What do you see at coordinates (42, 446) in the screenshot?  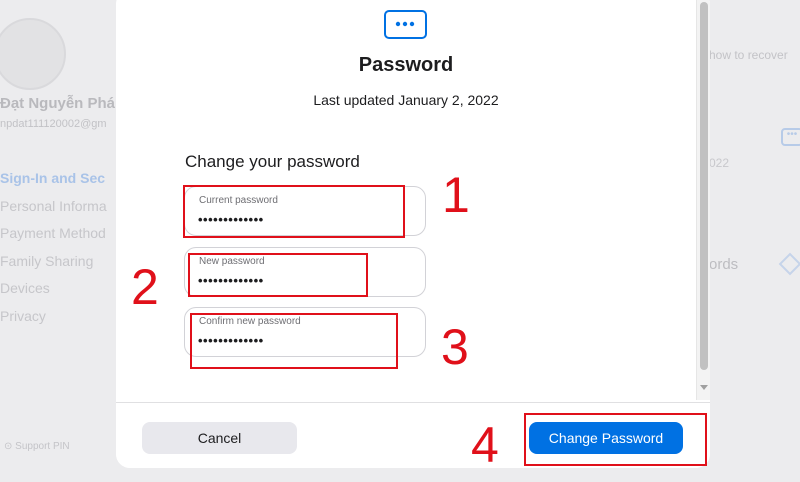 I see `support-pin-label: Support PIN` at bounding box center [42, 446].